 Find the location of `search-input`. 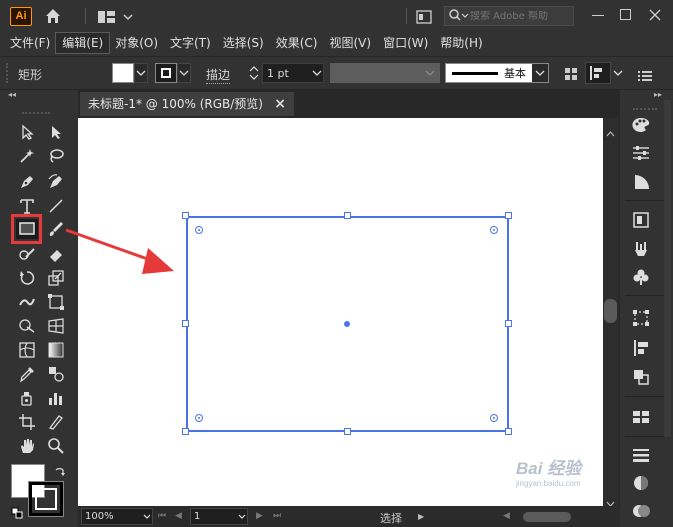

search-input is located at coordinates (520, 16).